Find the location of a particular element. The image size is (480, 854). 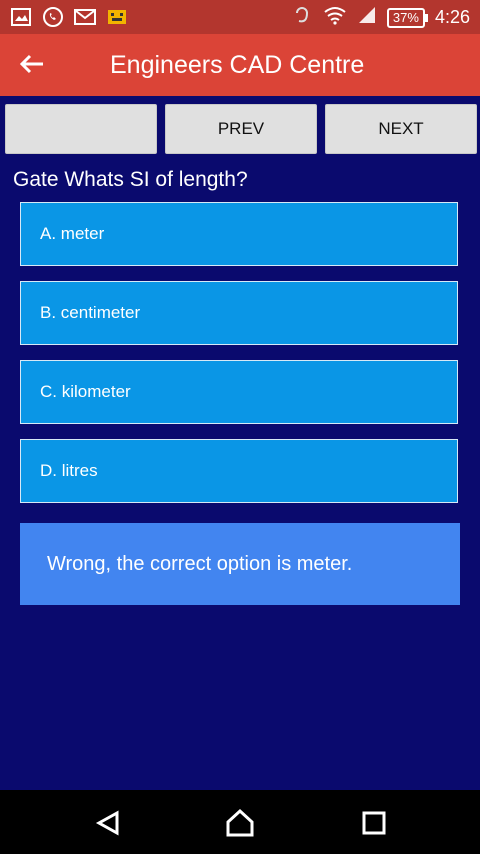

arrow-left-icon is located at coordinates (31, 64).